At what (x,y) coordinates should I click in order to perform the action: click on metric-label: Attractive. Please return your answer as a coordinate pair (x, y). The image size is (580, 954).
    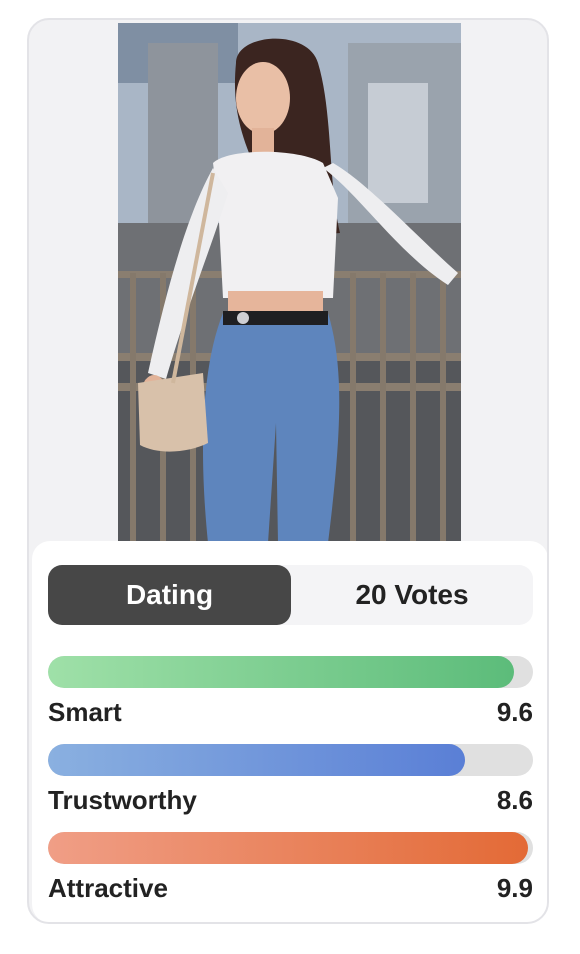
    Looking at the image, I should click on (108, 888).